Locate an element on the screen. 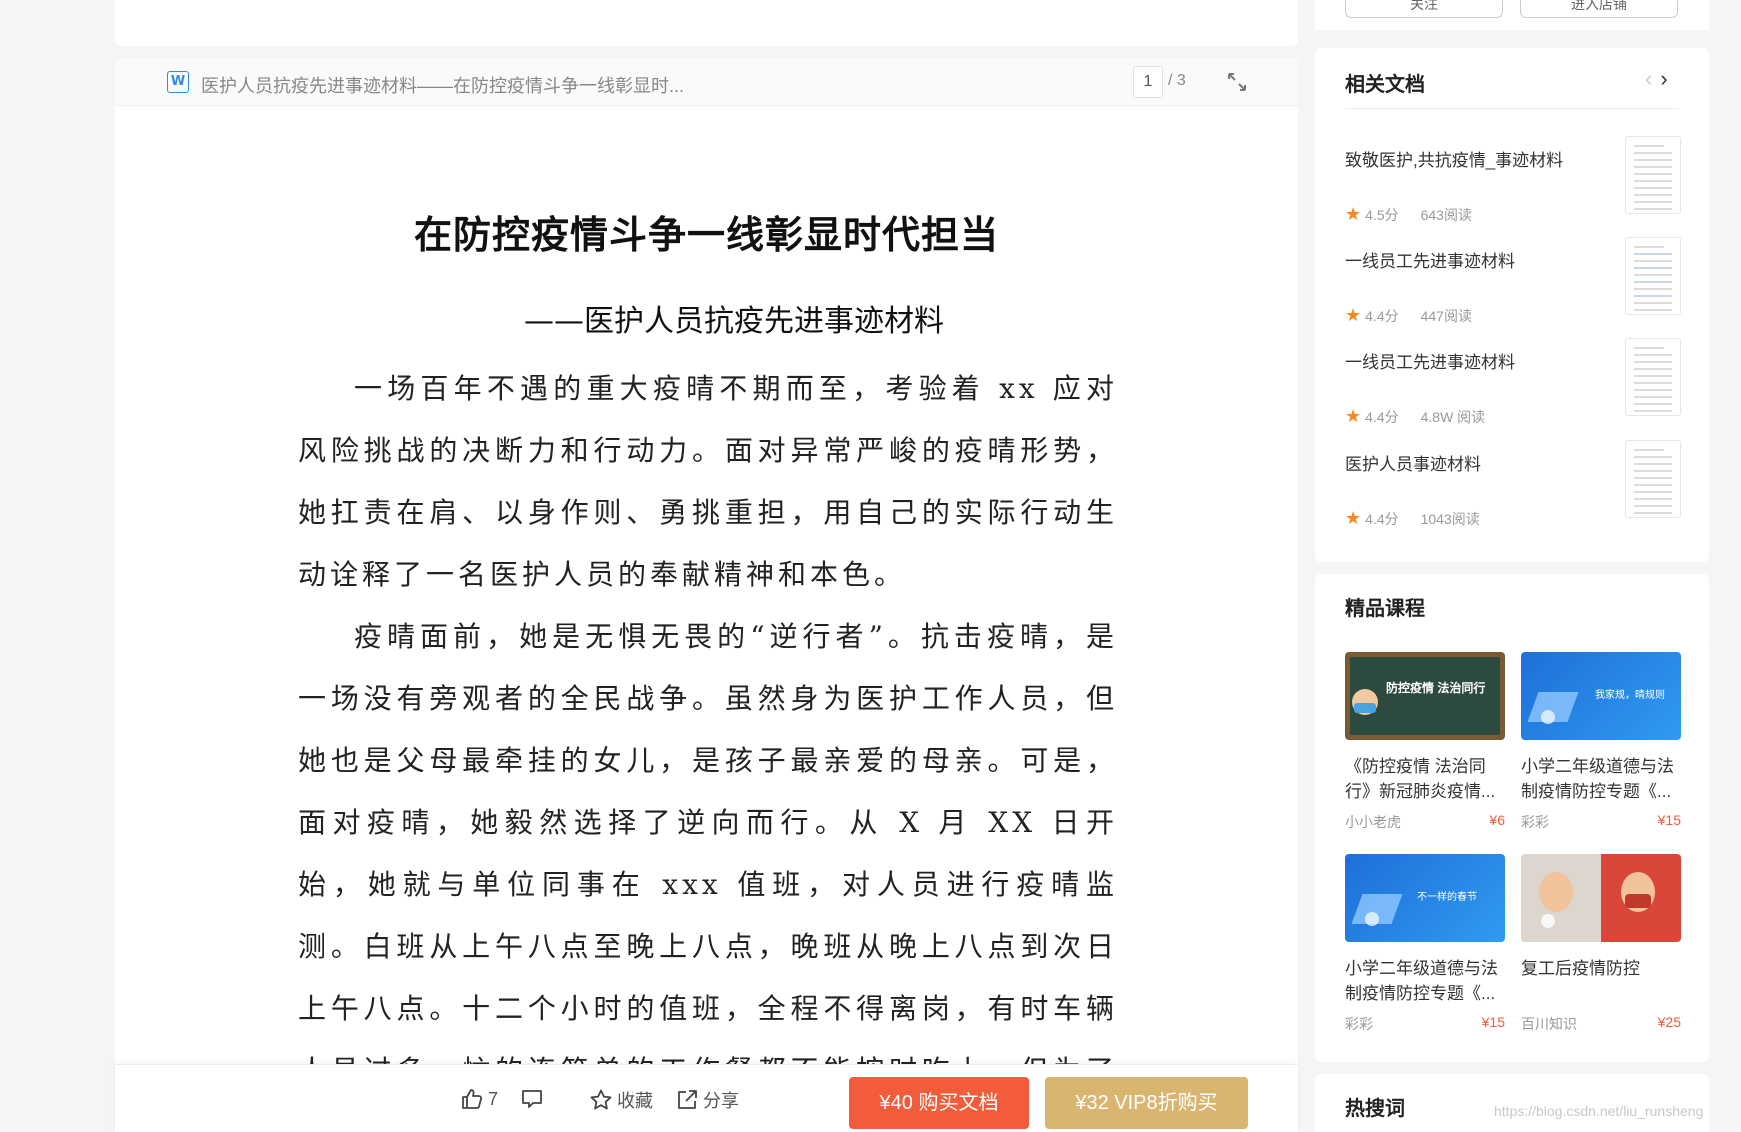 Image resolution: width=1741 pixels, height=1132 pixels. featured-courses-title: 精品课程 is located at coordinates (1385, 609).